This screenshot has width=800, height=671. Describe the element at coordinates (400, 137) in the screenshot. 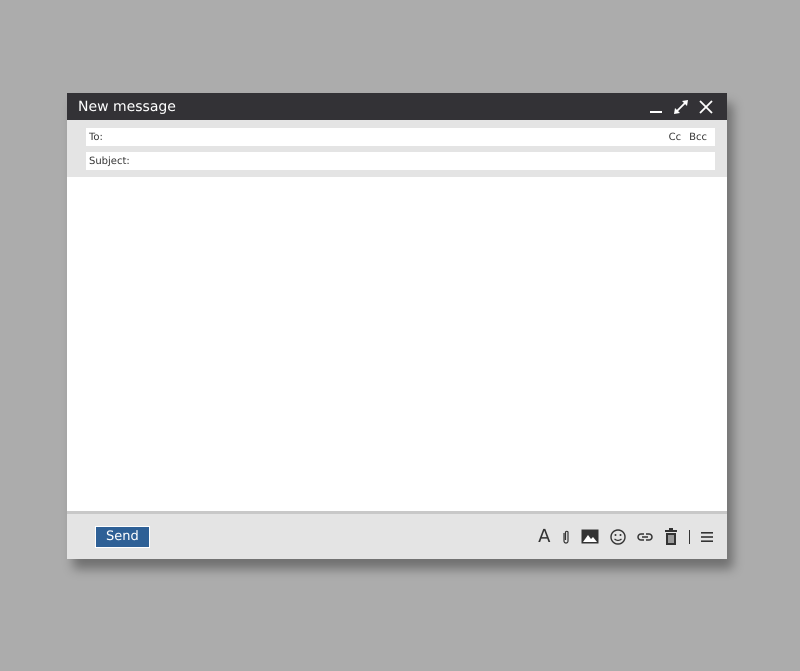

I see `input-field: To: Cc Bcc` at that location.